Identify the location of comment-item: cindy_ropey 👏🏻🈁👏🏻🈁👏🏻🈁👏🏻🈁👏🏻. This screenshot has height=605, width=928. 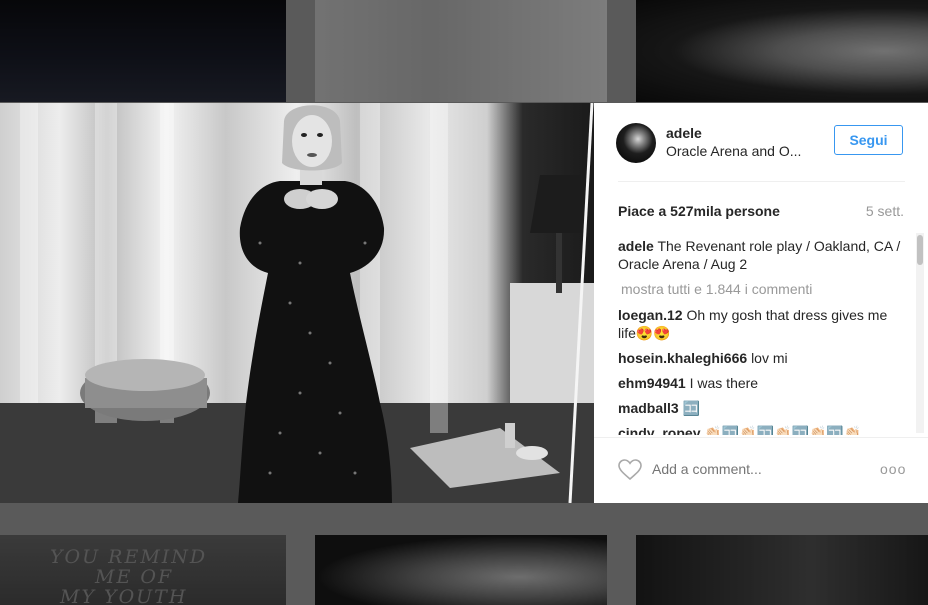
(763, 429).